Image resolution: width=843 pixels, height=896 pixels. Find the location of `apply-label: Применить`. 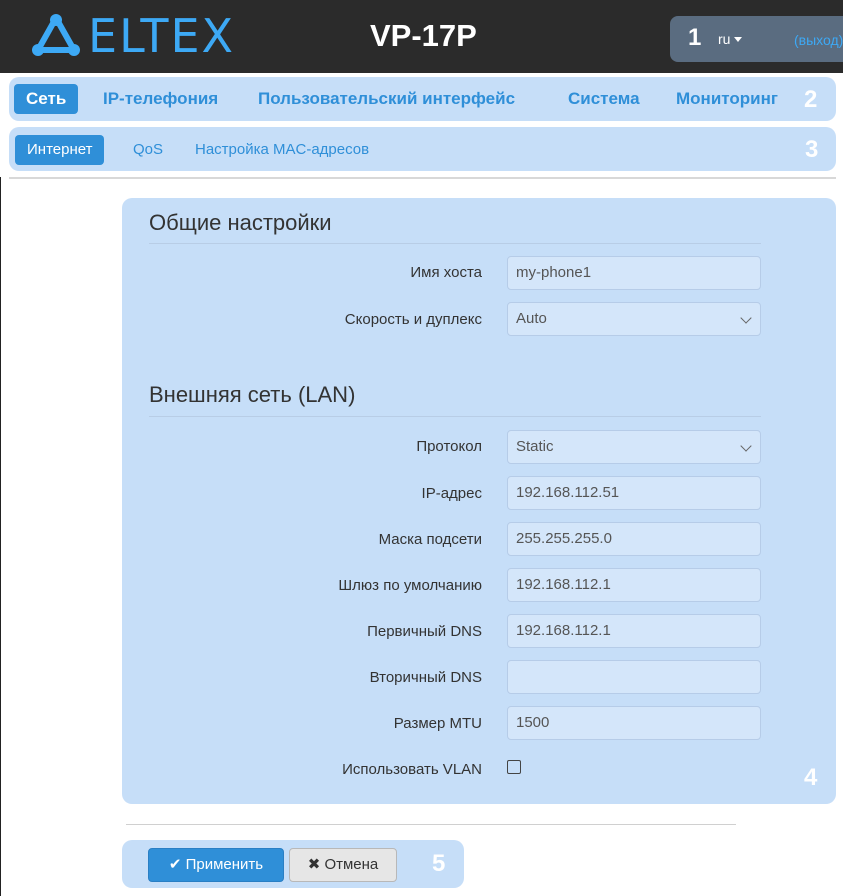

apply-label: Применить is located at coordinates (224, 864).